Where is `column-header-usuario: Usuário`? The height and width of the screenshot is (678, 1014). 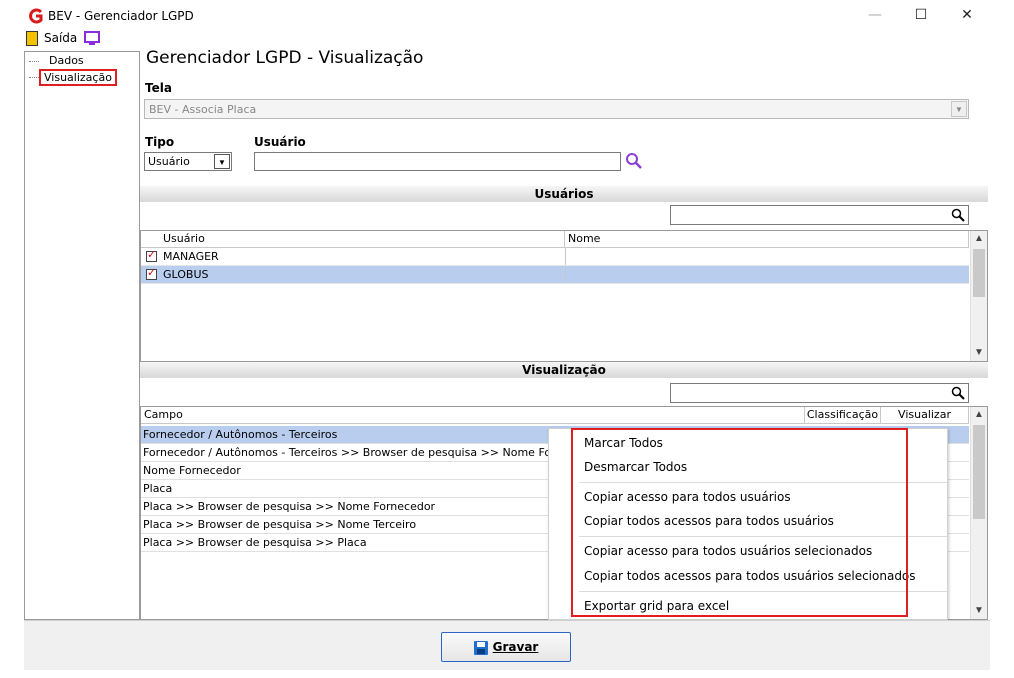 column-header-usuario: Usuário is located at coordinates (353, 239).